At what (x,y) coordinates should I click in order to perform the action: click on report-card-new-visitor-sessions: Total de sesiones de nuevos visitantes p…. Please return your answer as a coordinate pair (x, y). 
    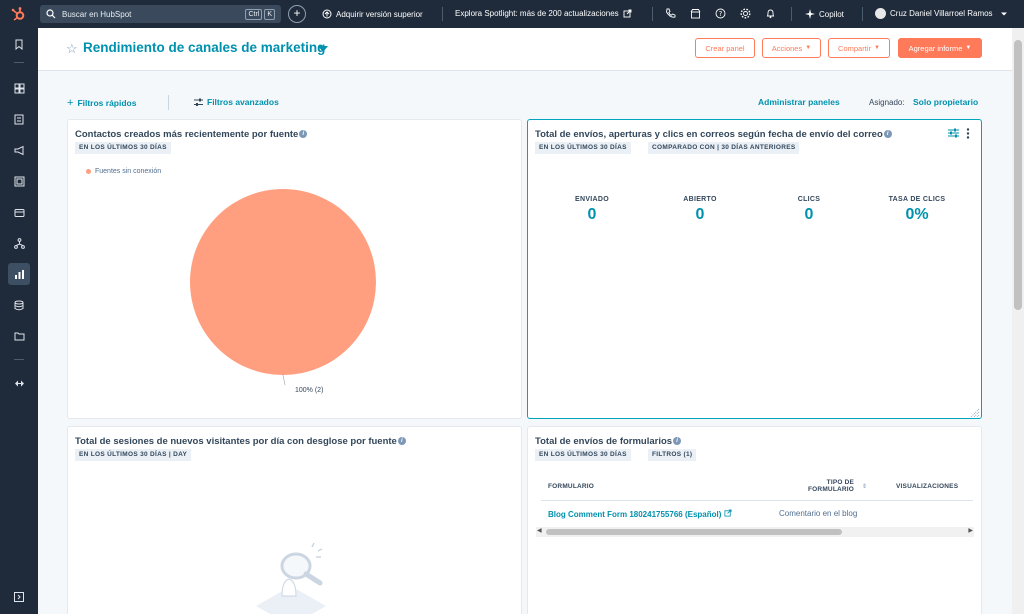
    Looking at the image, I should click on (294, 520).